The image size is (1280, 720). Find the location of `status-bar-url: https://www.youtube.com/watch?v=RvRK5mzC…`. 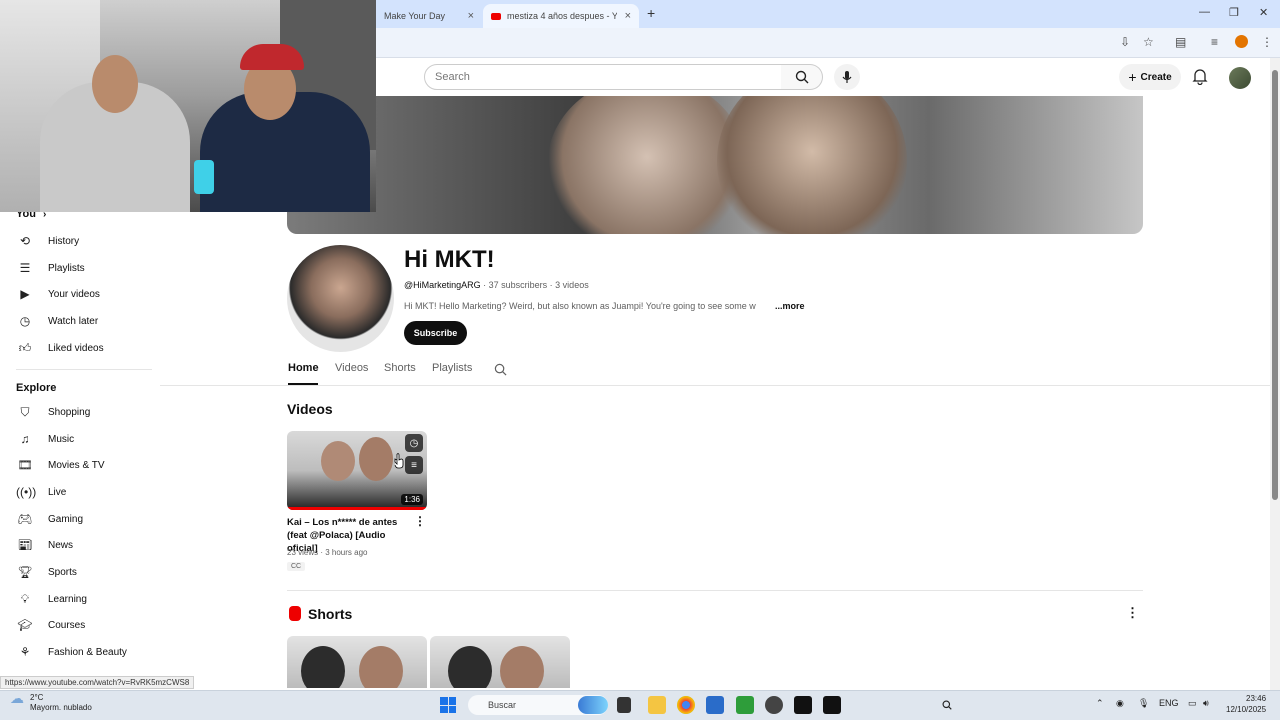

status-bar-url: https://www.youtube.com/watch?v=RvRK5mzC… is located at coordinates (97, 682).